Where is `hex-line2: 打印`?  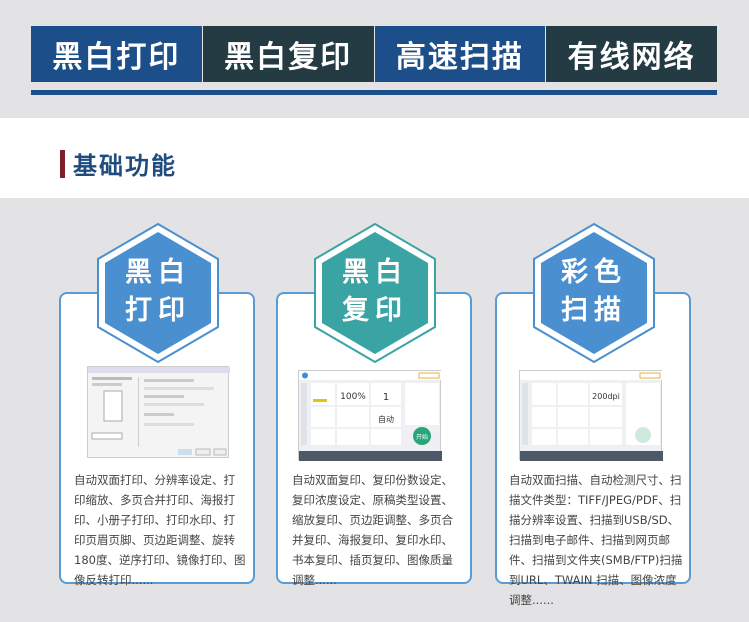 hex-line2: 打印 is located at coordinates (158, 310).